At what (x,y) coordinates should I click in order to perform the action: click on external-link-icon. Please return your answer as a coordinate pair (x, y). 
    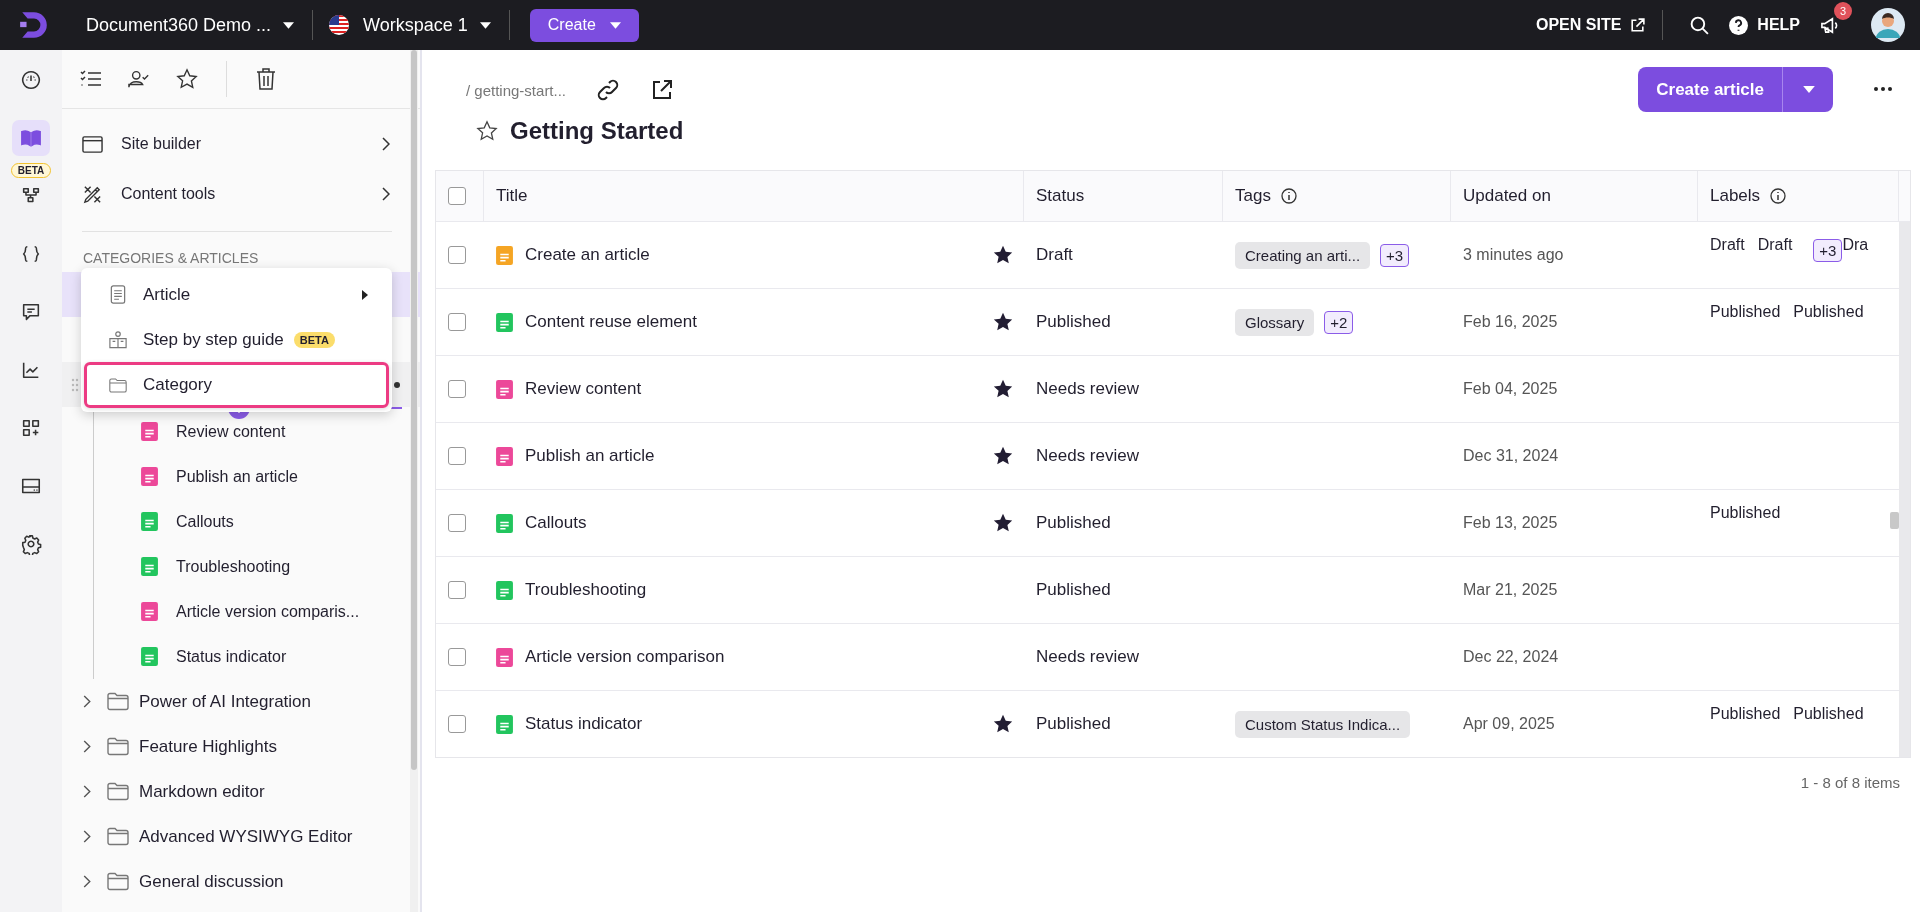
    Looking at the image, I should click on (662, 90).